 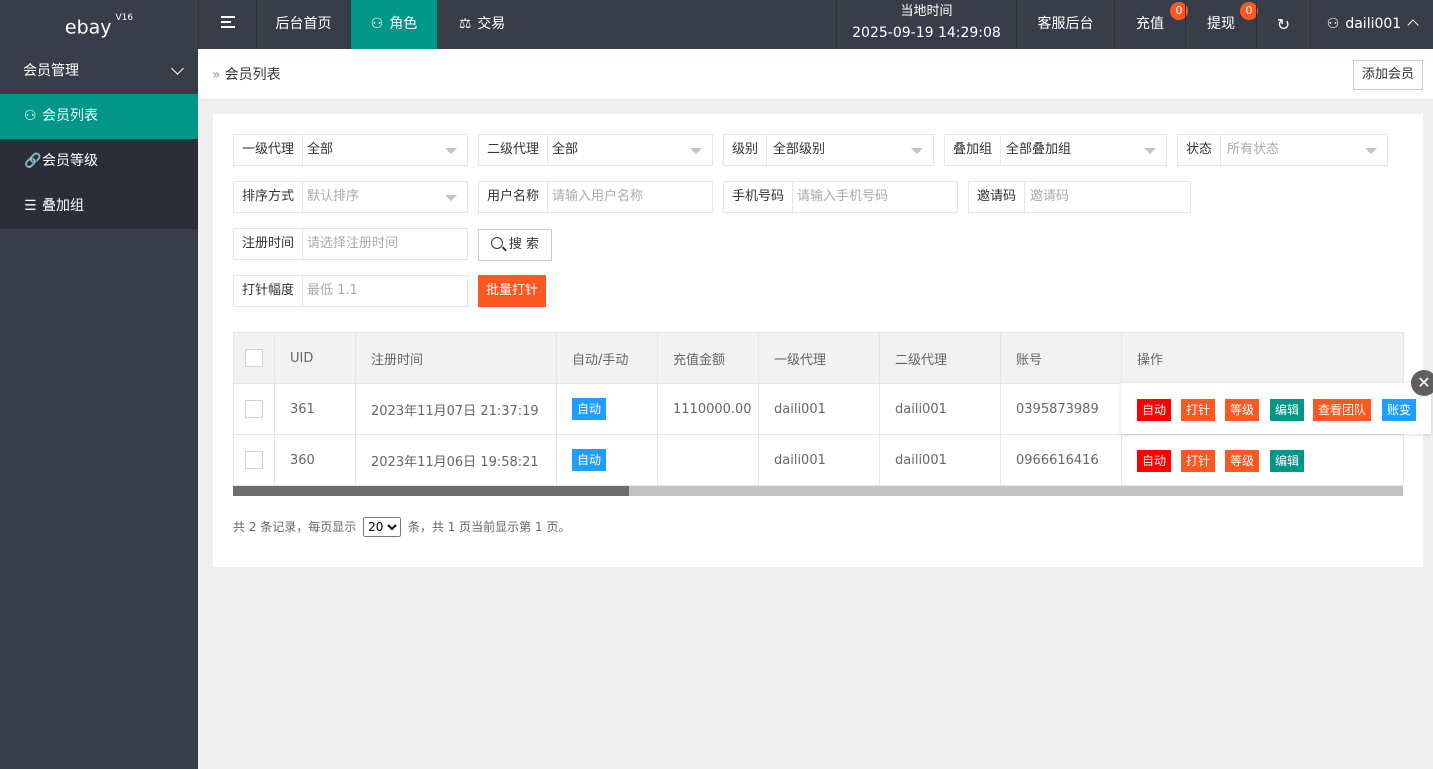 What do you see at coordinates (252, 75) in the screenshot?
I see `breadcrumb-current: 会员列表` at bounding box center [252, 75].